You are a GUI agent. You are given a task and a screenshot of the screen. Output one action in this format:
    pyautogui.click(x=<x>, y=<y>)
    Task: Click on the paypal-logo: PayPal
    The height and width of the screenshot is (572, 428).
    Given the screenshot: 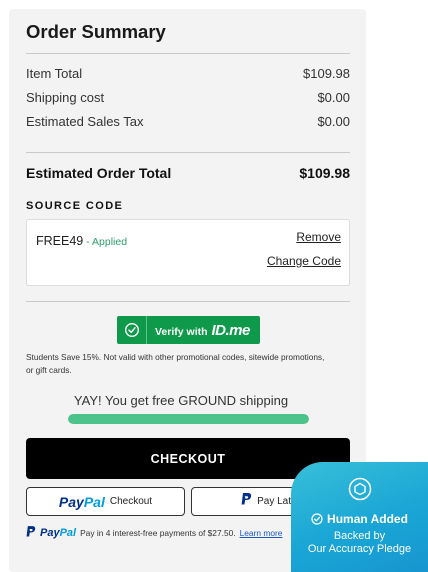 What is the action you would take?
    pyautogui.click(x=82, y=502)
    